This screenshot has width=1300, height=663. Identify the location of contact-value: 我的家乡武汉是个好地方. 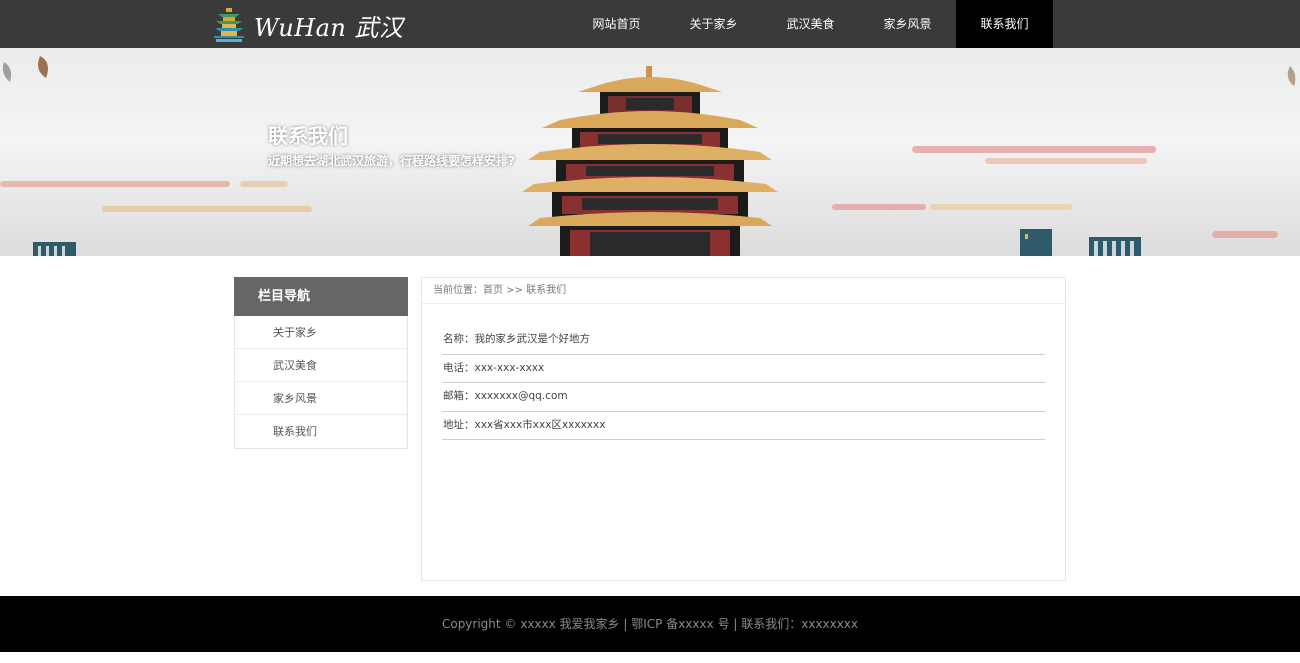
(532, 339).